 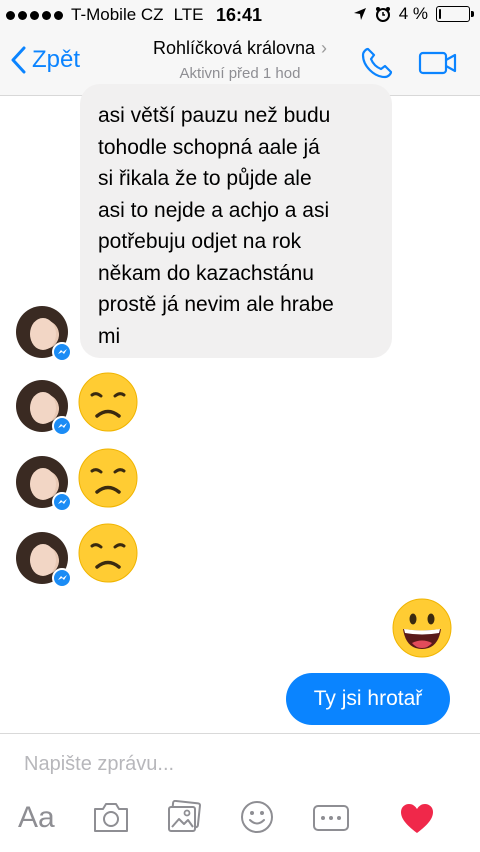 What do you see at coordinates (324, 48) in the screenshot?
I see `chevron-right-icon: ›` at bounding box center [324, 48].